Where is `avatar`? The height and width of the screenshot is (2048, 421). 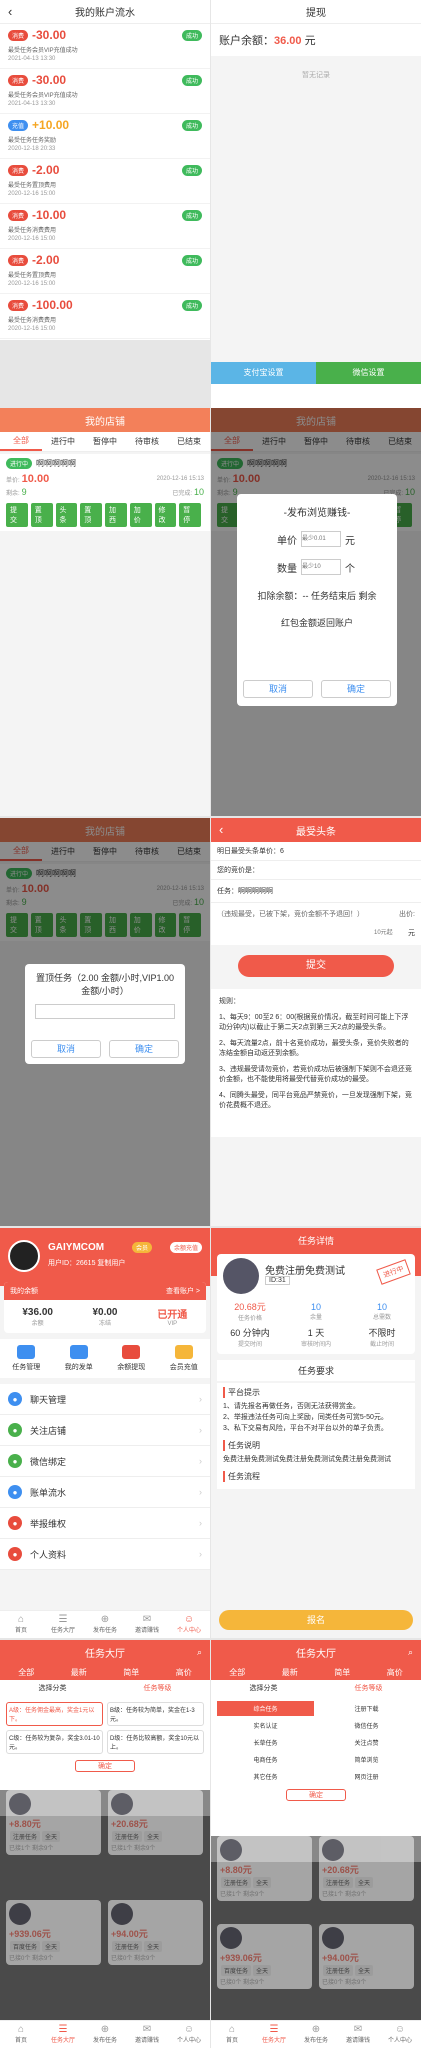 avatar is located at coordinates (24, 1256).